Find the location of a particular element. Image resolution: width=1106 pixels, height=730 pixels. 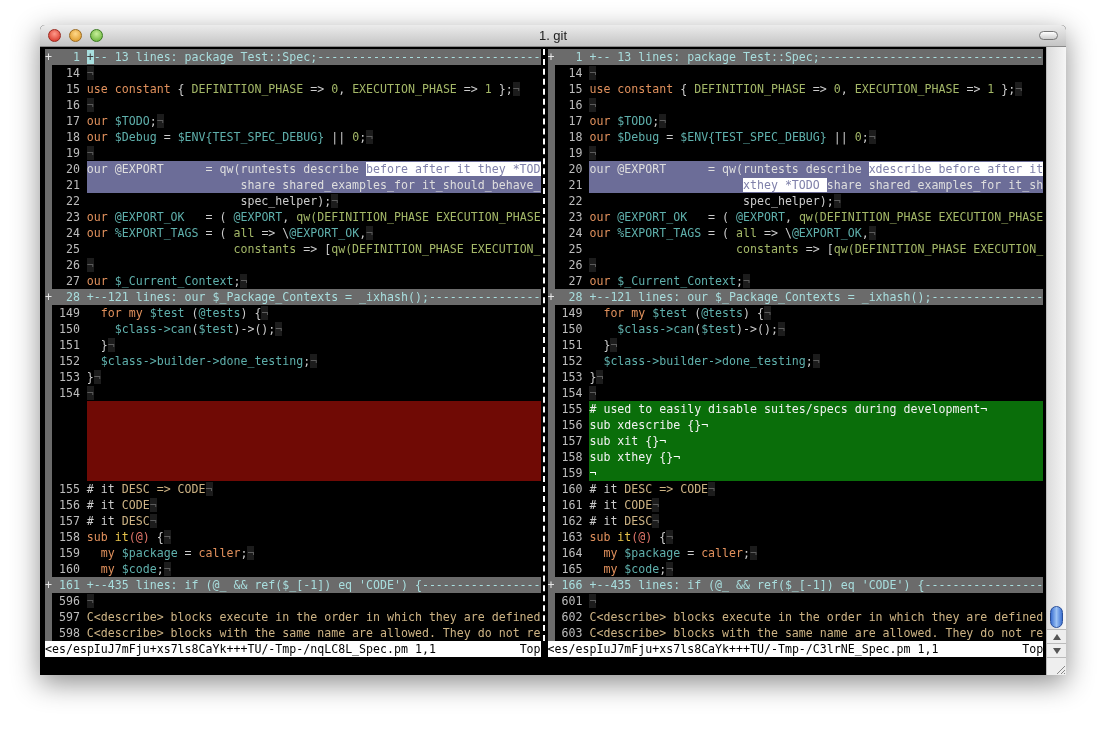

zoom-button is located at coordinates (96, 35).